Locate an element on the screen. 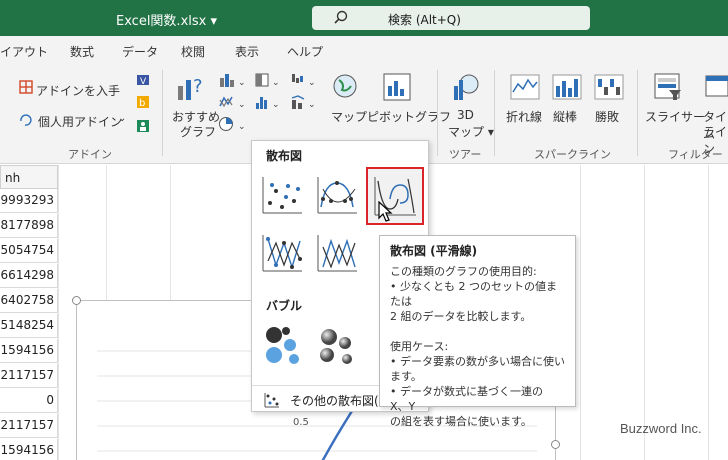  line-chart-icon: ⌄ is located at coordinates (233, 102).